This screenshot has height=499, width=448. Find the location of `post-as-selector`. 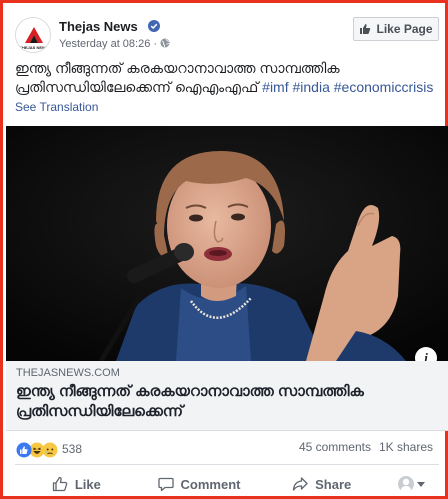

post-as-selector is located at coordinates (411, 484).